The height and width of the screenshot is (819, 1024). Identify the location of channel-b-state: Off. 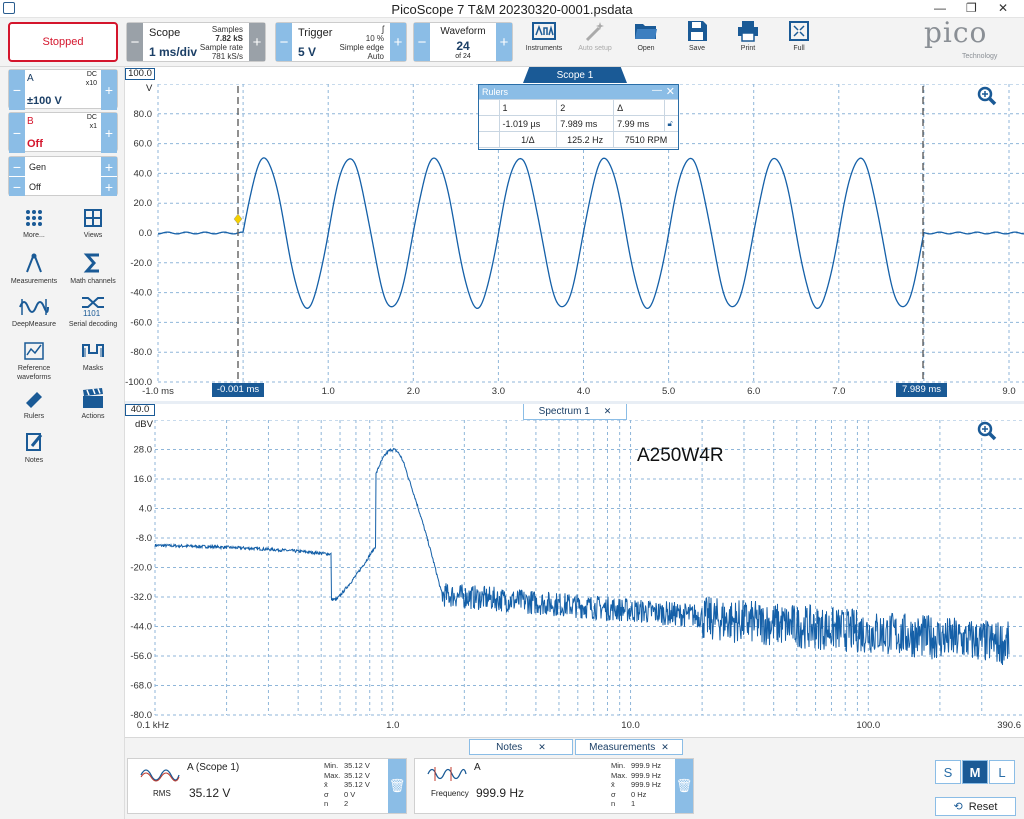
(35, 144).